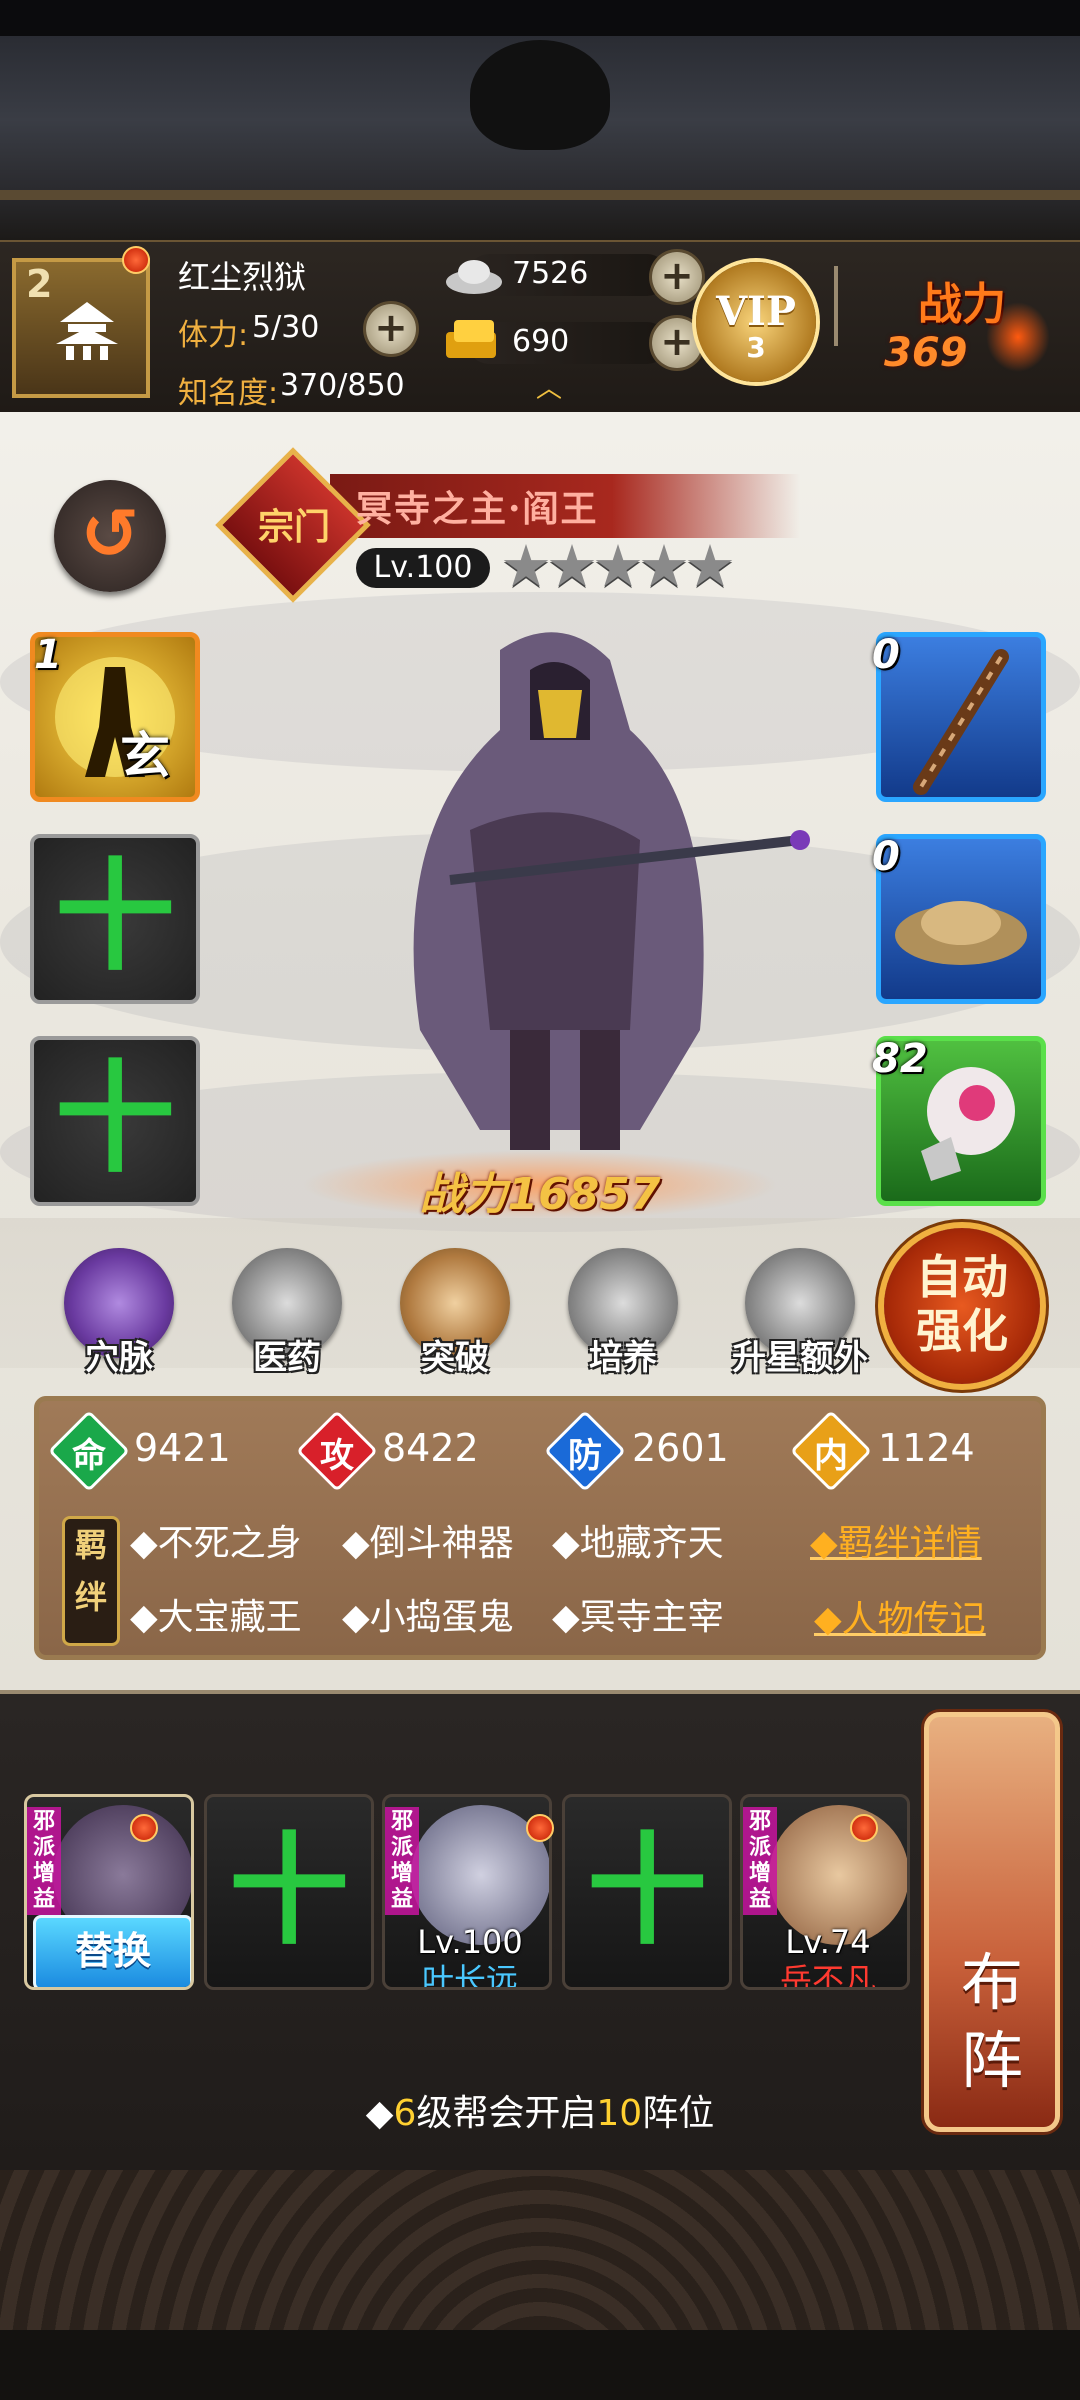 This screenshot has width=1080, height=2400. I want to click on meridian-label: 穴脉, so click(119, 1358).